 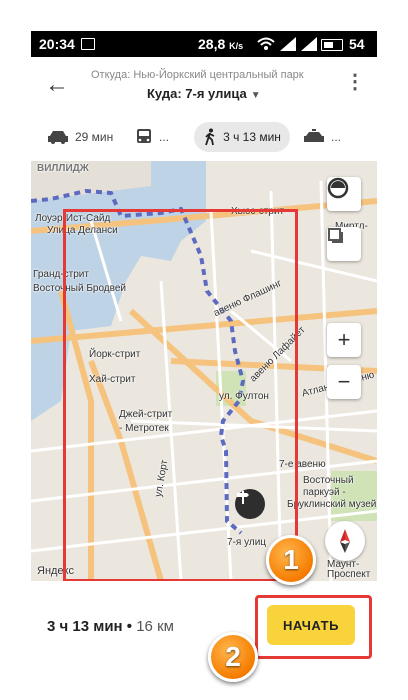 I want to click on status-bar: 20:34 28,8 K/s 54, so click(x=204, y=44).